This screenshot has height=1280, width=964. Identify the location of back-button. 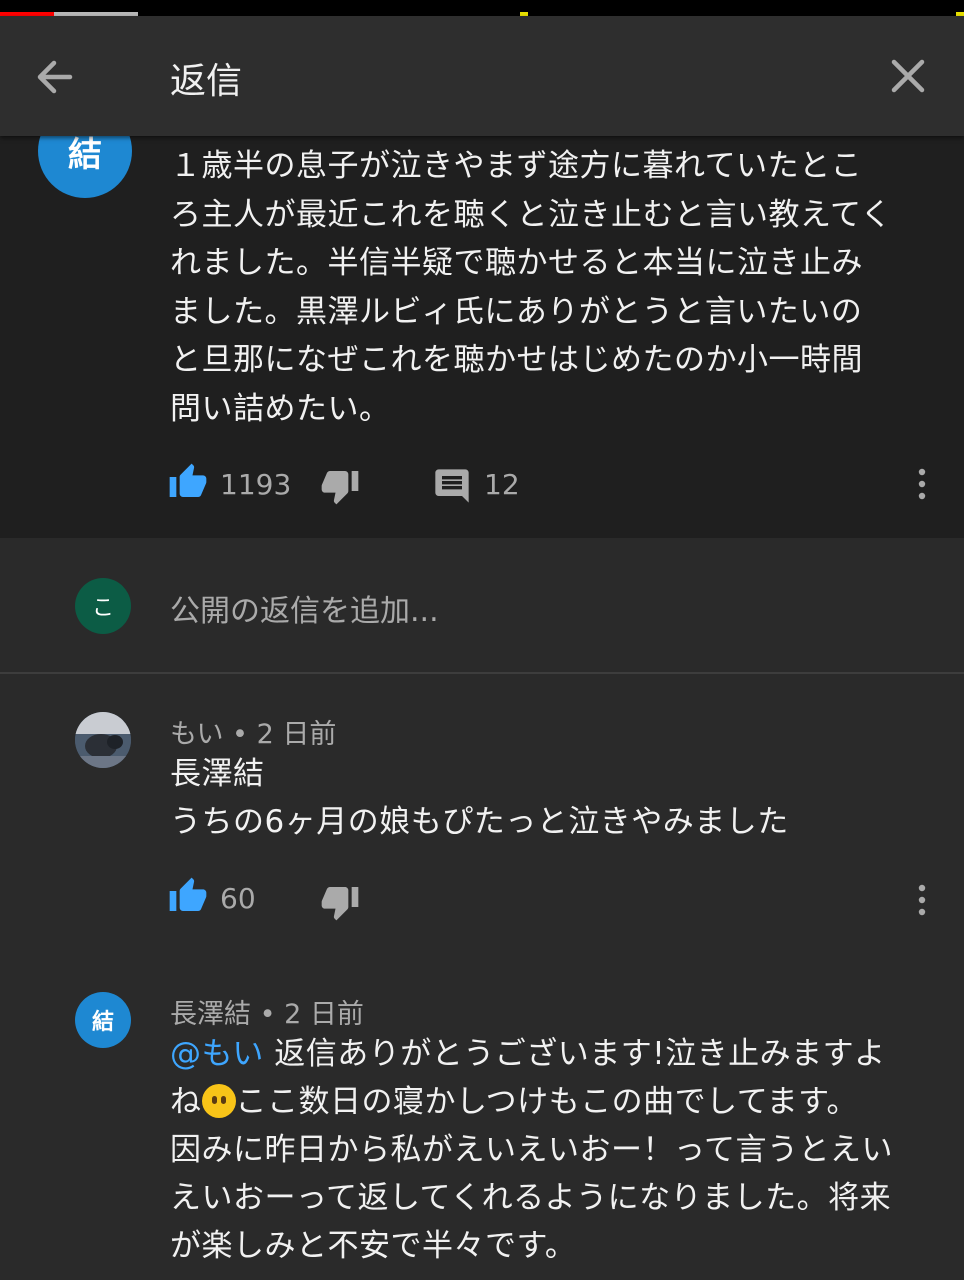
(56, 77).